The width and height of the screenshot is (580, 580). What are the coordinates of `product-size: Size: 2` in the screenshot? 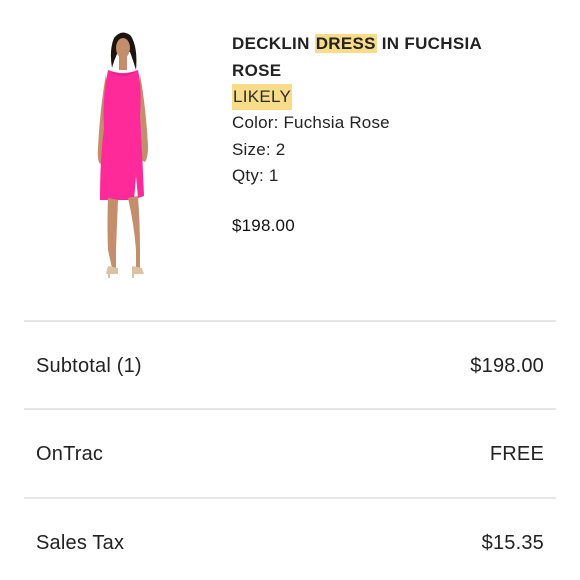 It's located at (259, 149).